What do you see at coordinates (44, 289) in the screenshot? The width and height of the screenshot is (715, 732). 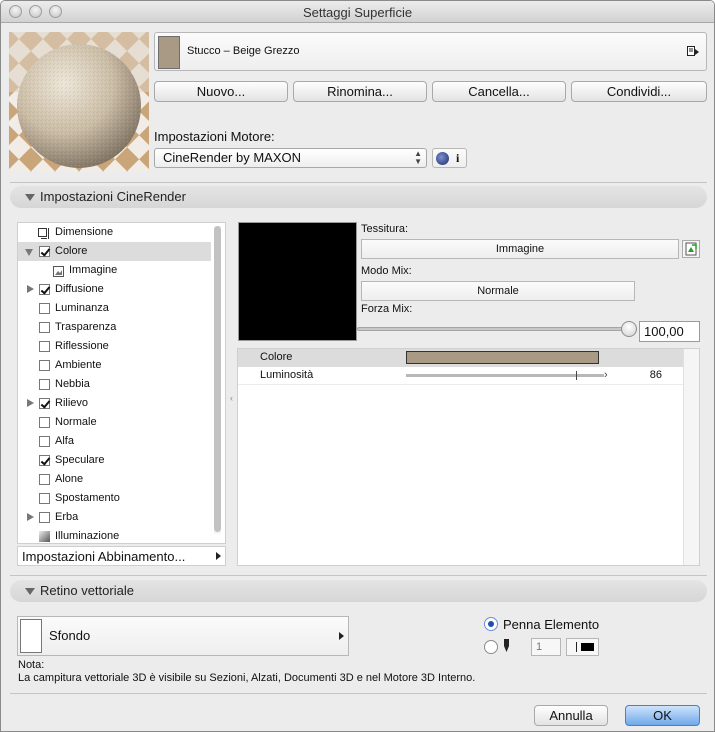 I see `checkbox-diffusion` at bounding box center [44, 289].